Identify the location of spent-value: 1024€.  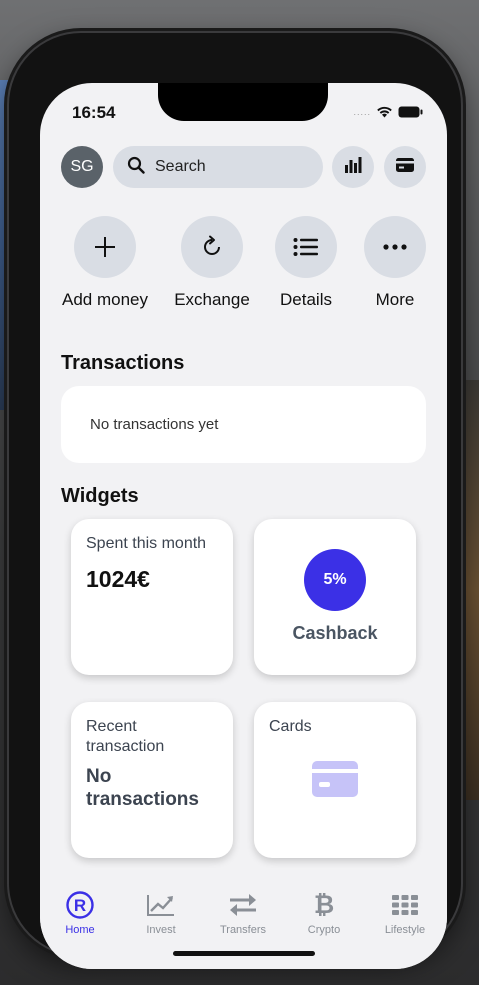
(118, 579).